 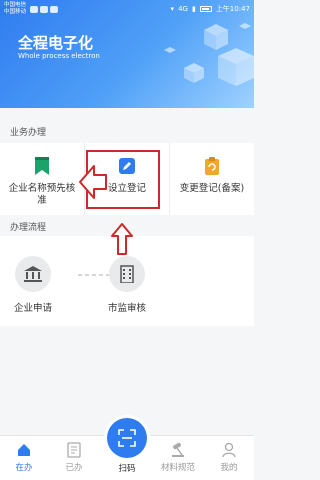 I want to click on battery-icon, so click(x=205, y=9).